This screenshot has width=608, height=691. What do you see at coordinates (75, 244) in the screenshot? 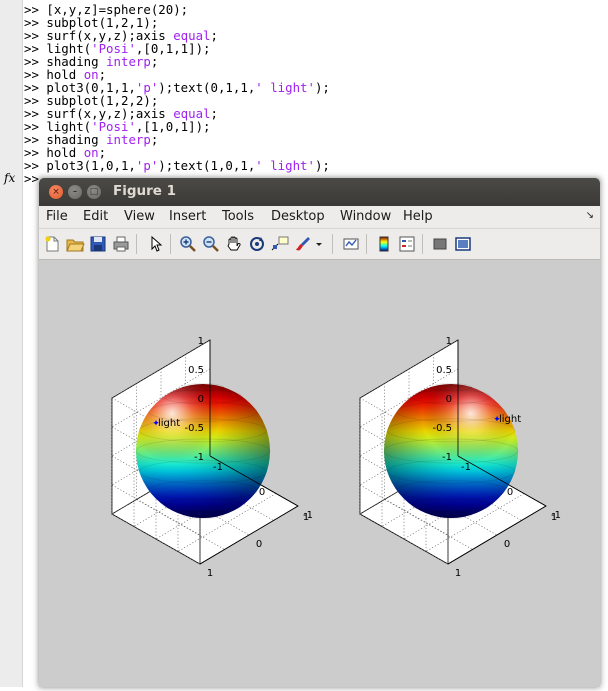
I see `open-file-icon` at bounding box center [75, 244].